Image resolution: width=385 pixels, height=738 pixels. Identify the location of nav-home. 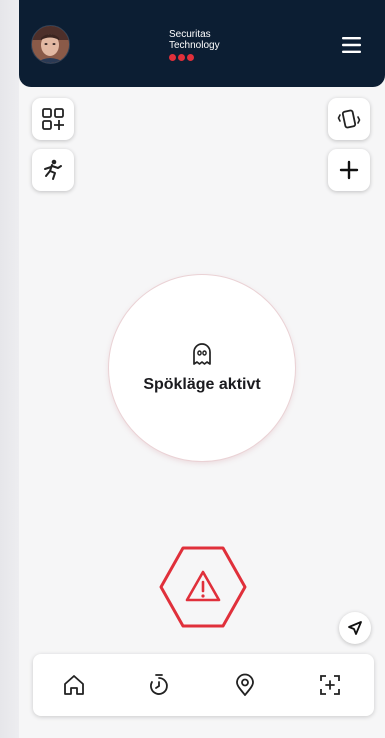
(74, 685).